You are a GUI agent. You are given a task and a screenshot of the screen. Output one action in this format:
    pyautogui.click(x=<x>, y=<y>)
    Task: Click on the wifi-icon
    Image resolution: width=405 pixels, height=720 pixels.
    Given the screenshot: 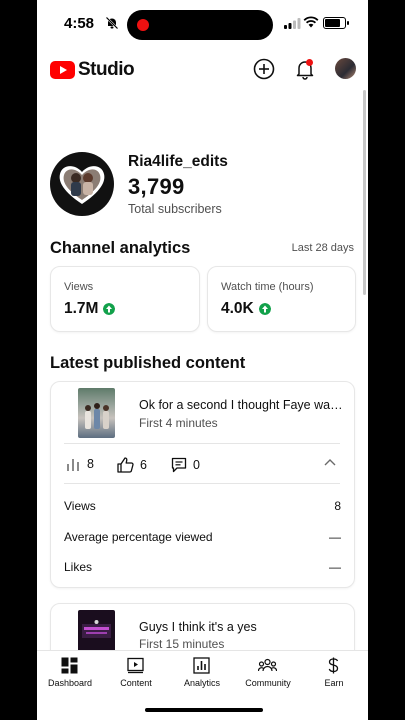 What is the action you would take?
    pyautogui.click(x=311, y=22)
    